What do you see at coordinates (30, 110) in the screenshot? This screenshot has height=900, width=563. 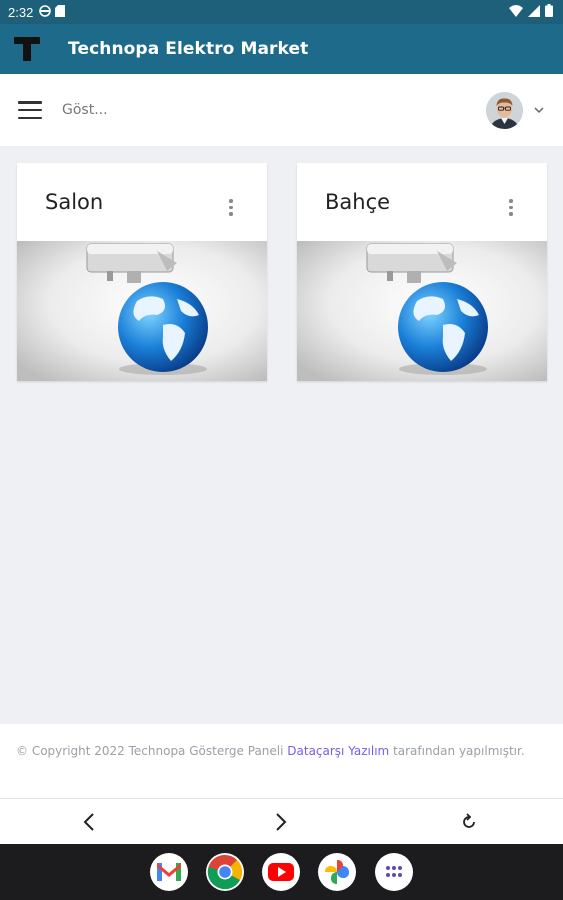 I see `menu-icon` at bounding box center [30, 110].